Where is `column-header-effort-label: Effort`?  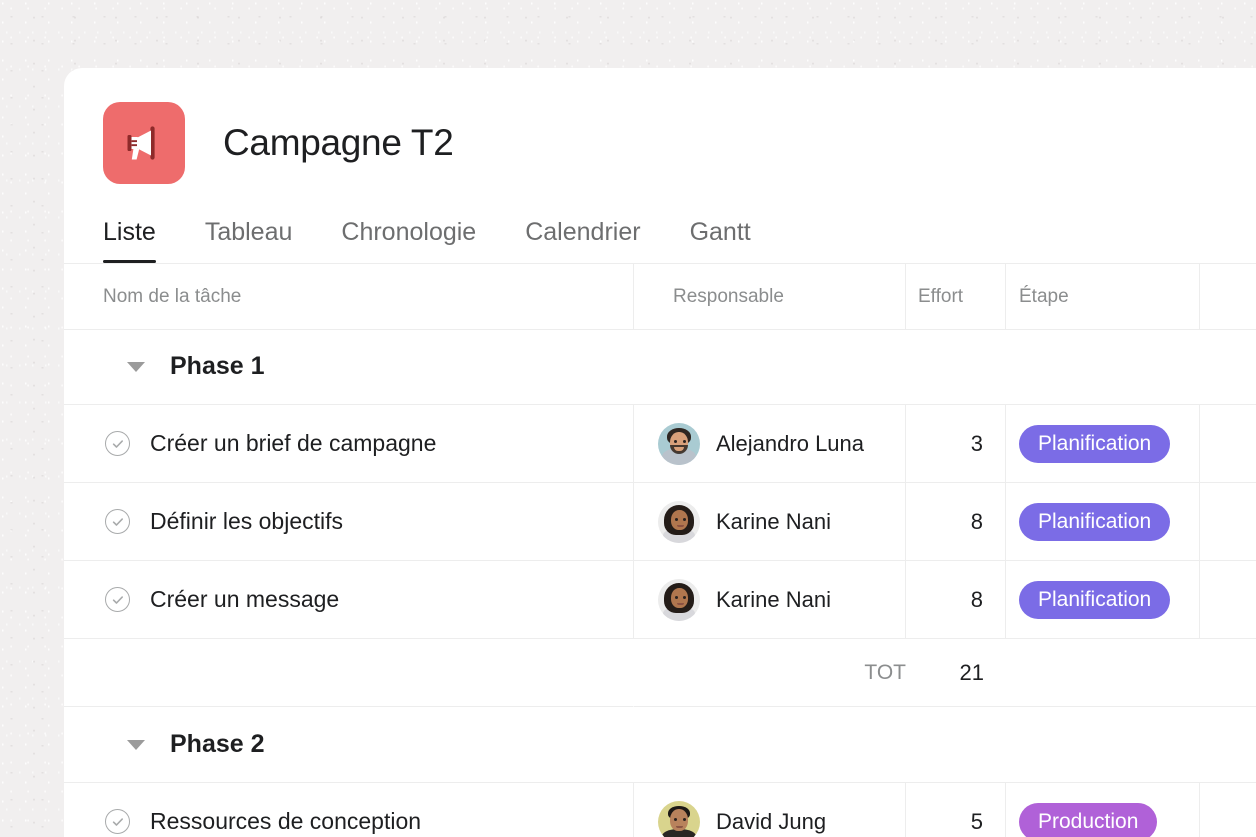 column-header-effort-label: Effort is located at coordinates (941, 296).